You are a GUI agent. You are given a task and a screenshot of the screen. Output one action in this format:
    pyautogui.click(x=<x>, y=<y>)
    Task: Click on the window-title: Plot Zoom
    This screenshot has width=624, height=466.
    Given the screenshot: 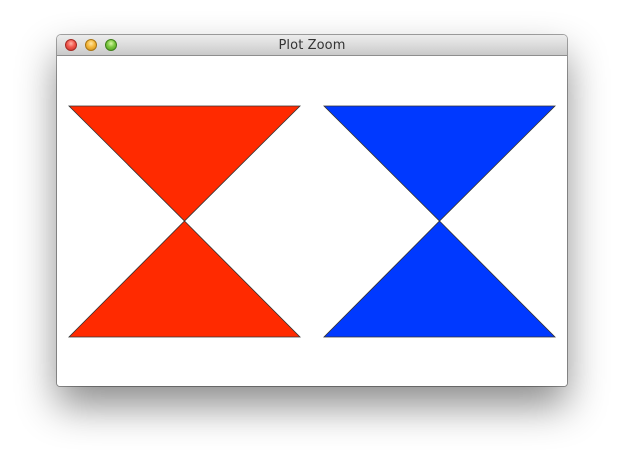 What is the action you would take?
    pyautogui.click(x=312, y=45)
    